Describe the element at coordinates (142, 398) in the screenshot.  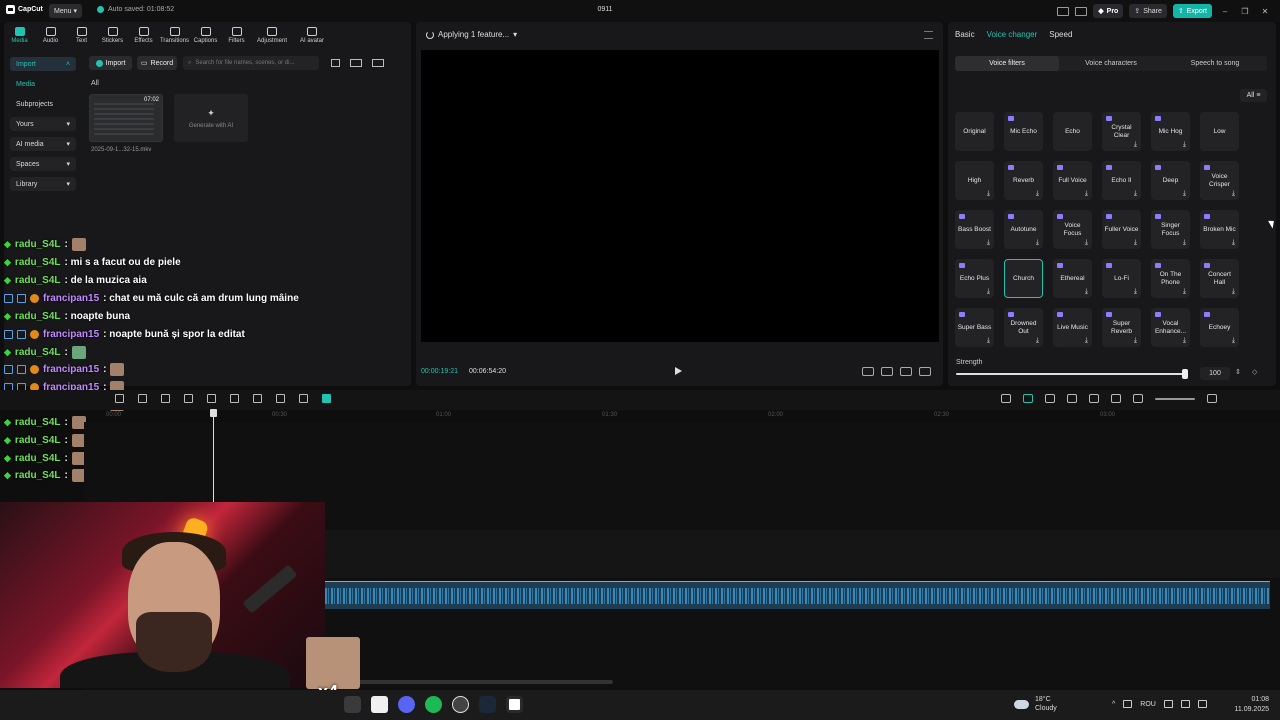
I see `trim-icon` at that location.